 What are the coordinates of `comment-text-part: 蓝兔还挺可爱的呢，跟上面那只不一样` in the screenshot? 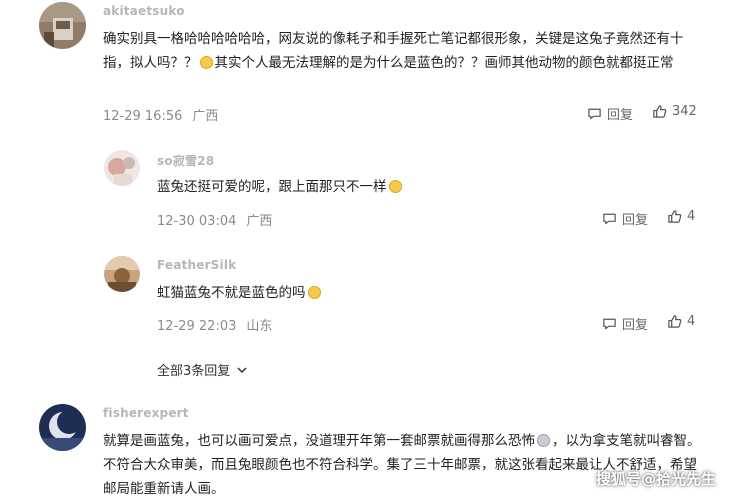 It's located at (272, 187).